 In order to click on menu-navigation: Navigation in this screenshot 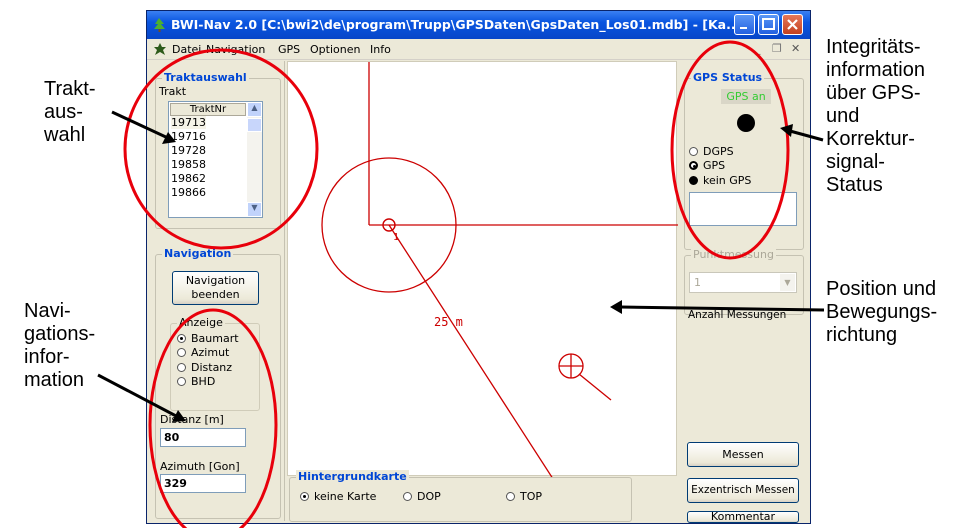, I will do `click(235, 49)`.